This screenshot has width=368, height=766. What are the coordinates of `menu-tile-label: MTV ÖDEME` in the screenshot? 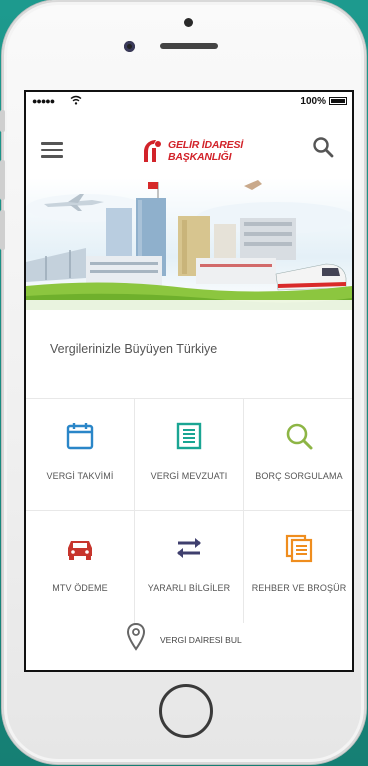 It's located at (80, 588).